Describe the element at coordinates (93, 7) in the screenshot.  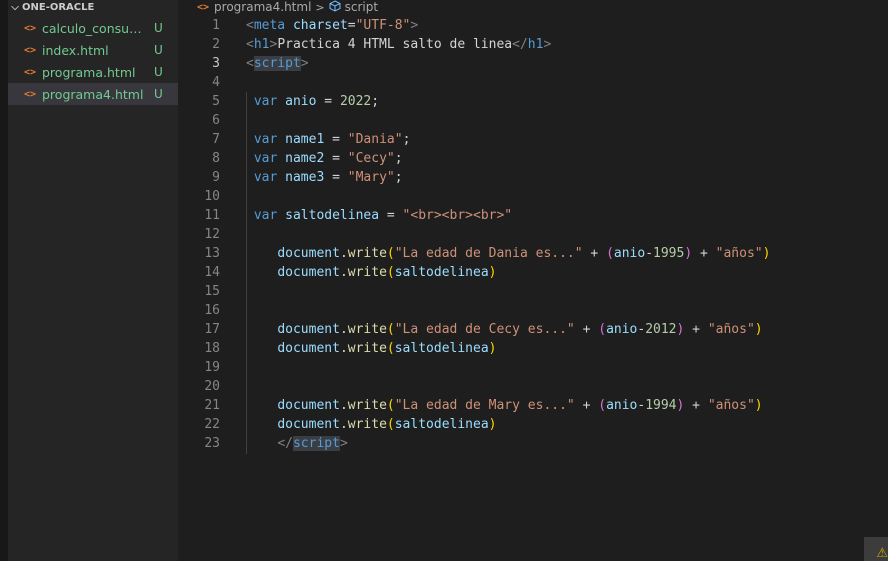
I see `explorer-folder-header: ⌵ ONE-ORACLE` at that location.